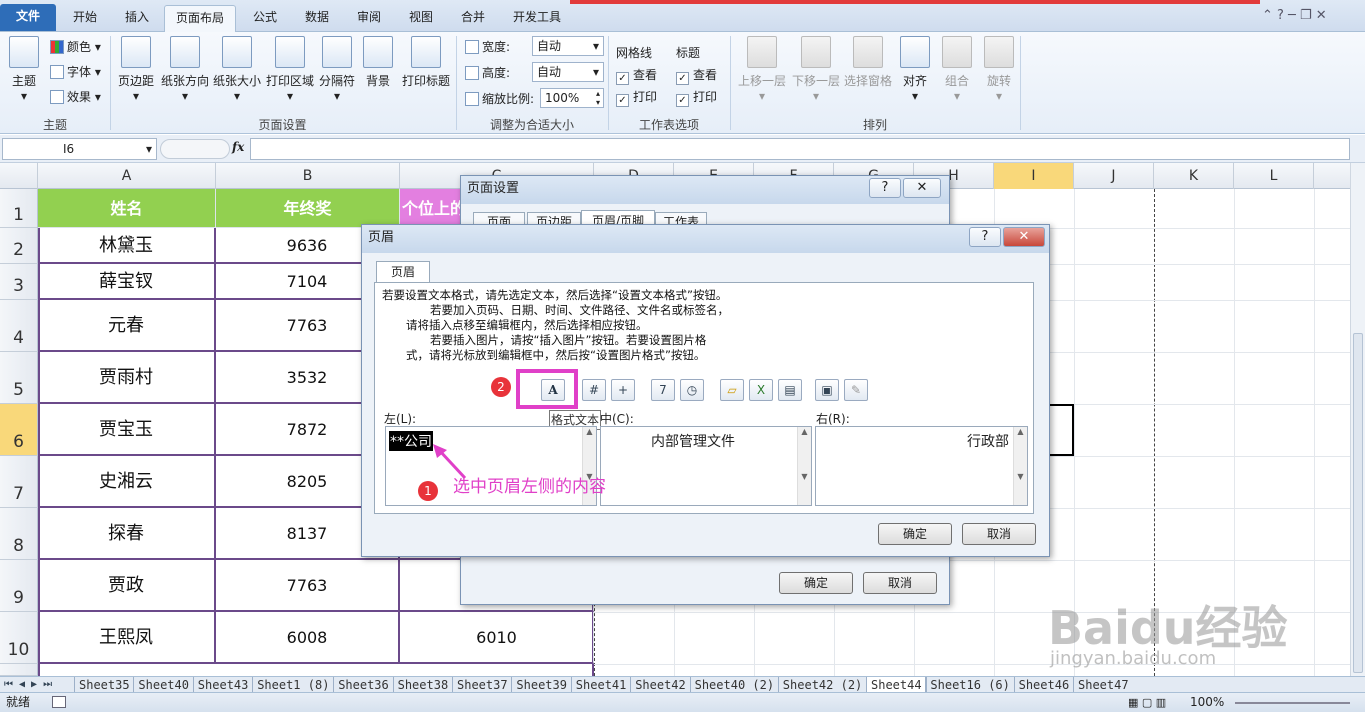 The height and width of the screenshot is (712, 1365). Describe the element at coordinates (693, 441) in the screenshot. I see `center-section-text: 内部管理文件` at that location.